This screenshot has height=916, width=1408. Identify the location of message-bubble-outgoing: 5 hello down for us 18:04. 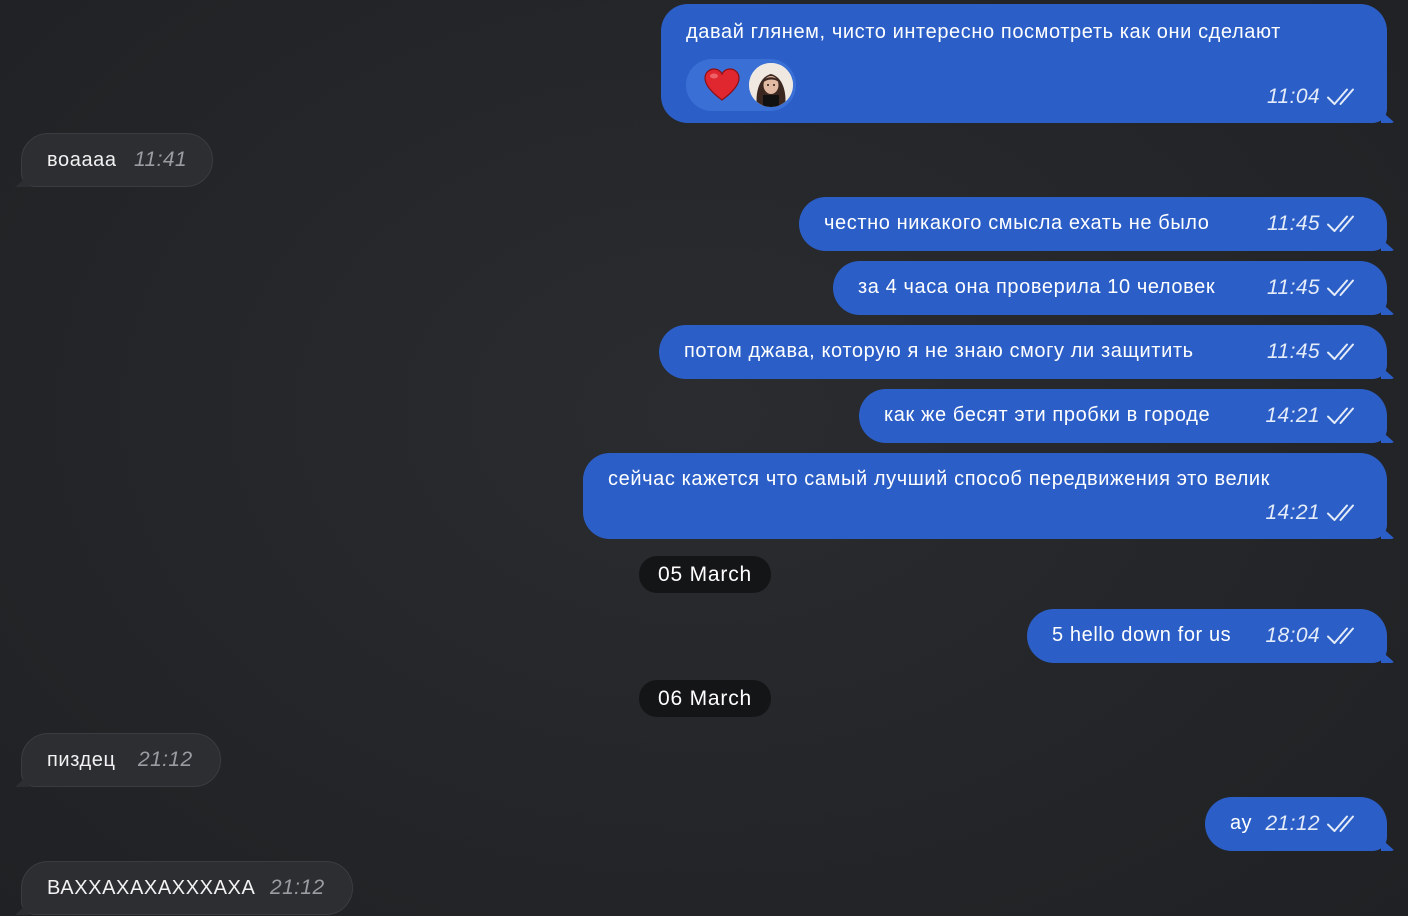
(1207, 636).